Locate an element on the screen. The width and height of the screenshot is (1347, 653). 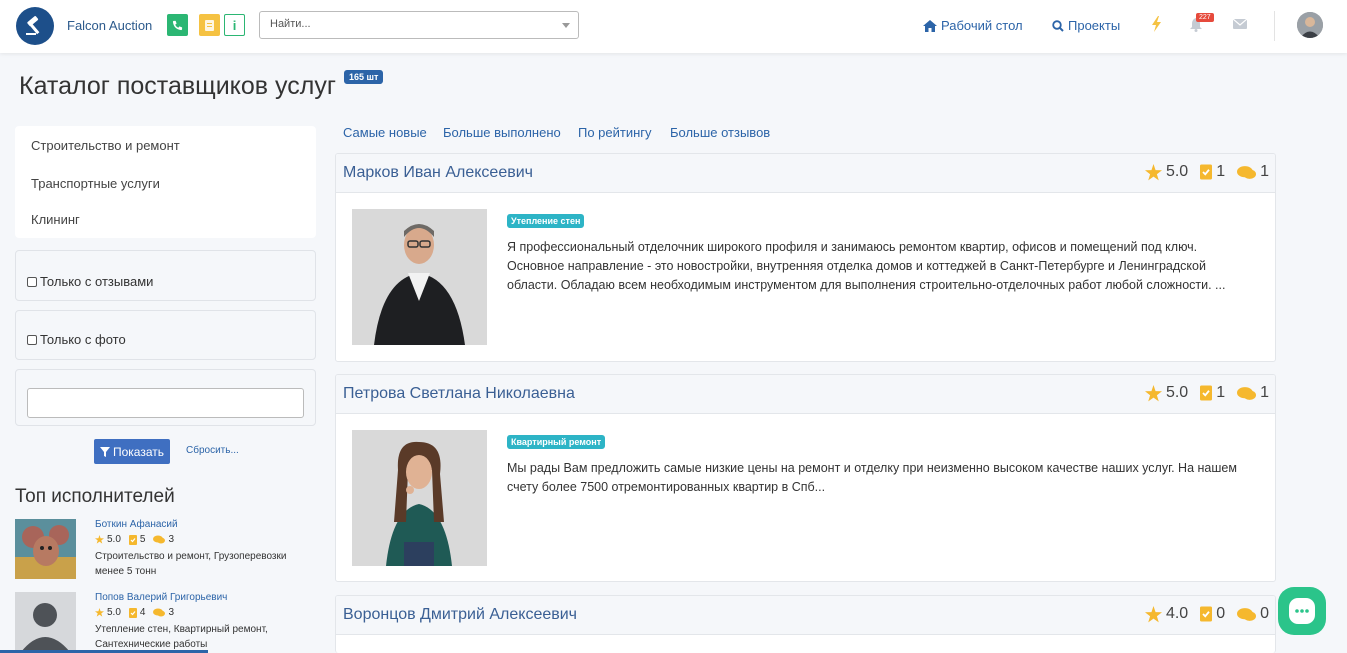
chevron-down-icon is located at coordinates (566, 25).